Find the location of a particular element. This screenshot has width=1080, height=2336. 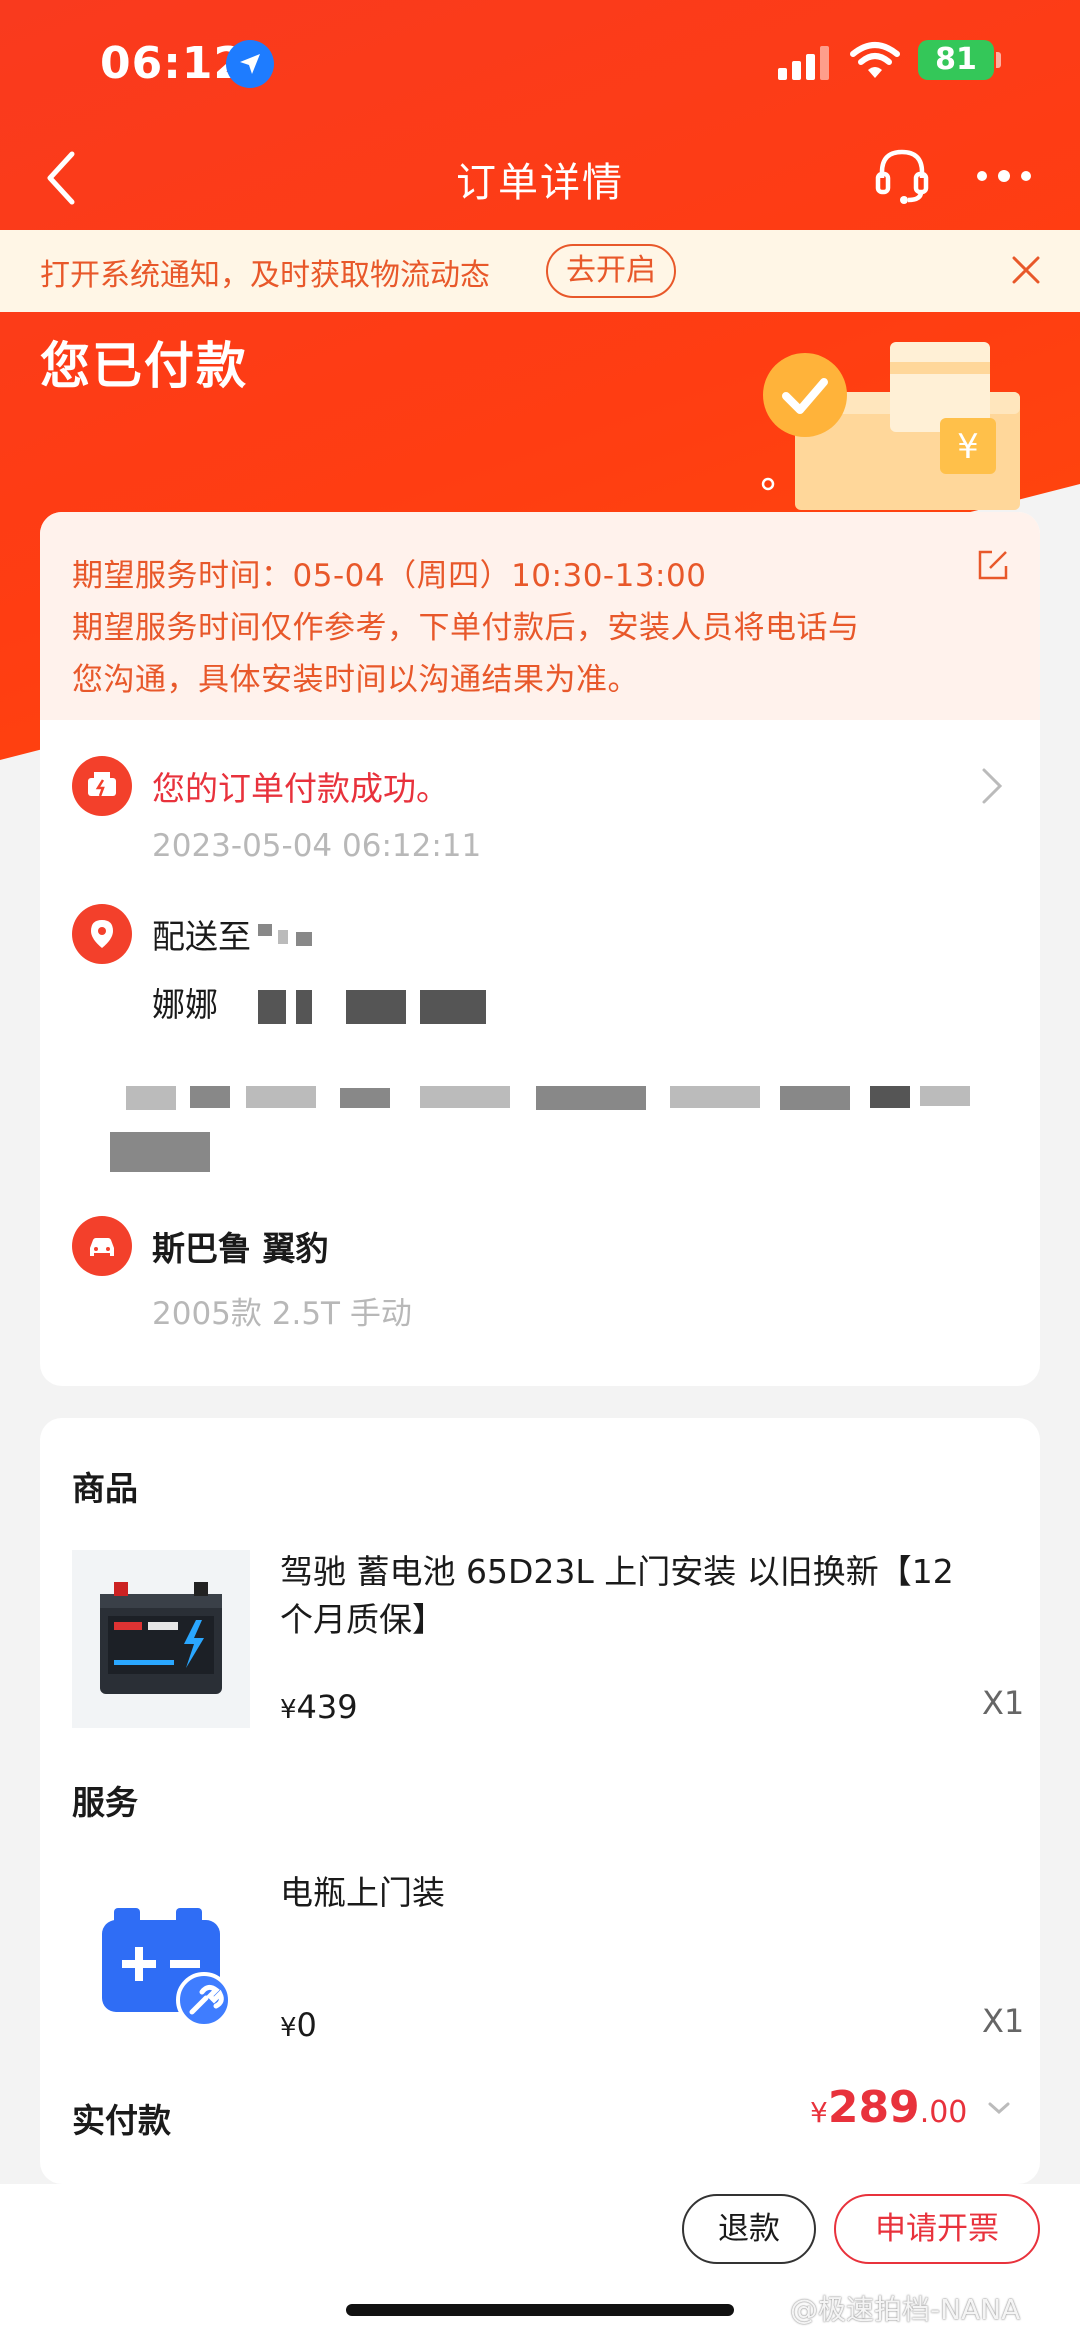

paid-amount: ¥289.00 is located at coordinates (888, 2107).